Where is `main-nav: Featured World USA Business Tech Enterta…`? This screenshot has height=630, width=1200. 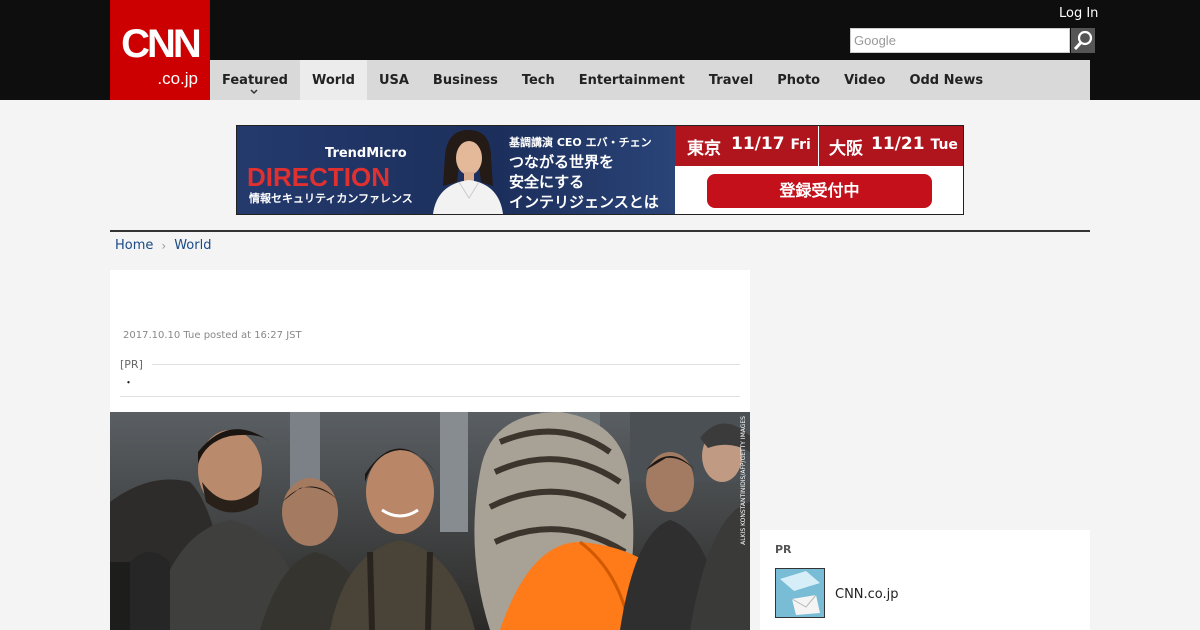
main-nav: Featured World USA Business Tech Enterta… is located at coordinates (650, 80).